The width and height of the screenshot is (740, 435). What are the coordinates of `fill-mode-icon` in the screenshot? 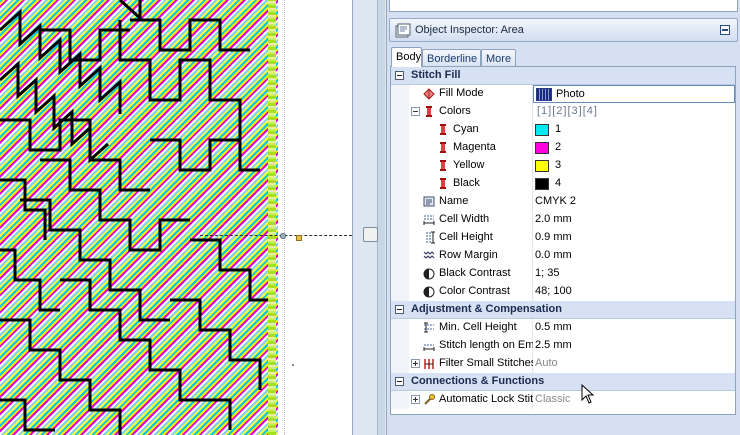 It's located at (429, 94).